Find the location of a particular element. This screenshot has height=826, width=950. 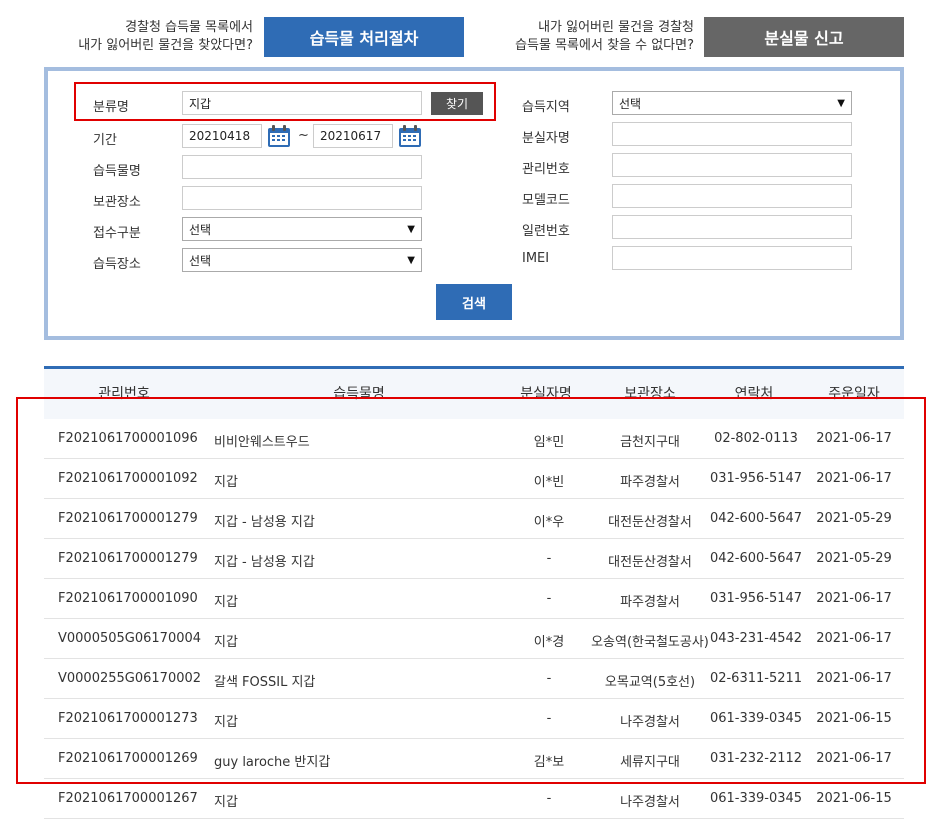

cell-storage: 대전둔산경찰서 is located at coordinates (650, 562).